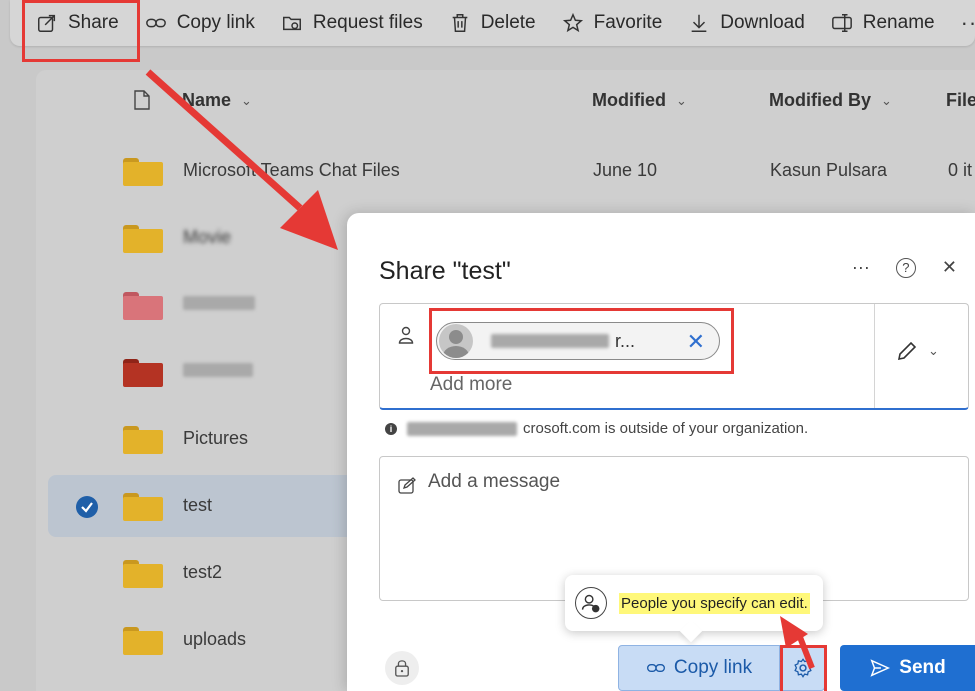 Image resolution: width=975 pixels, height=691 pixels. I want to click on delete-button: Delete, so click(492, 23).